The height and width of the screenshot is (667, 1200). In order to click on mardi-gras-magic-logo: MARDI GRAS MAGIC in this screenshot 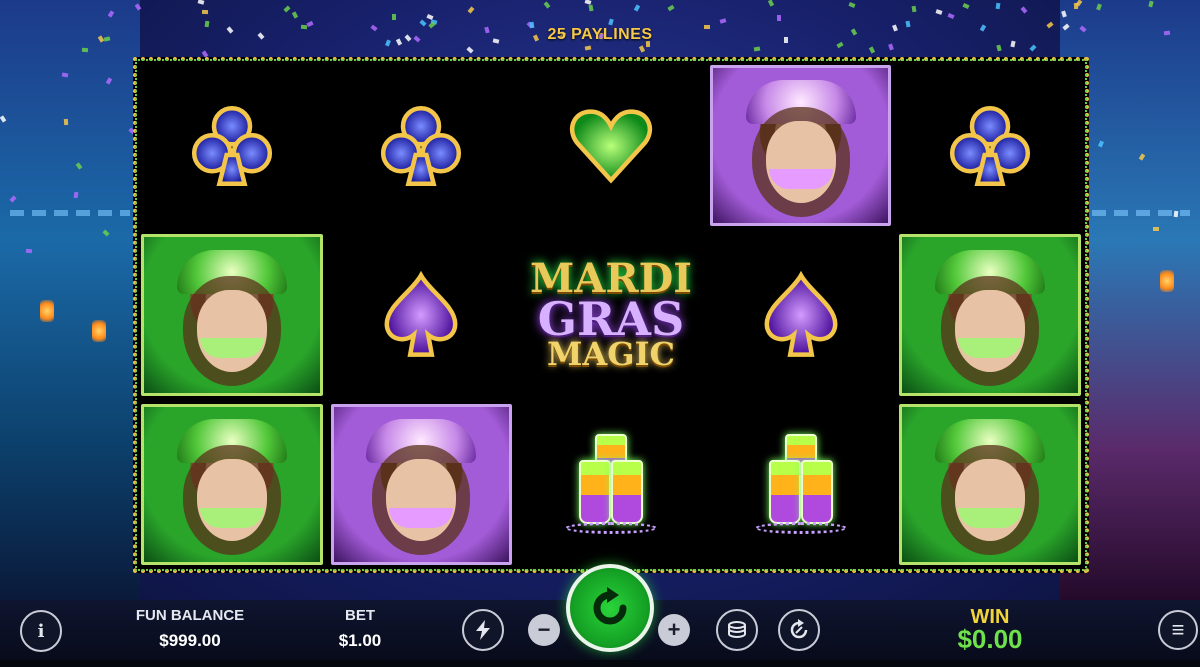, I will do `click(611, 315)`.